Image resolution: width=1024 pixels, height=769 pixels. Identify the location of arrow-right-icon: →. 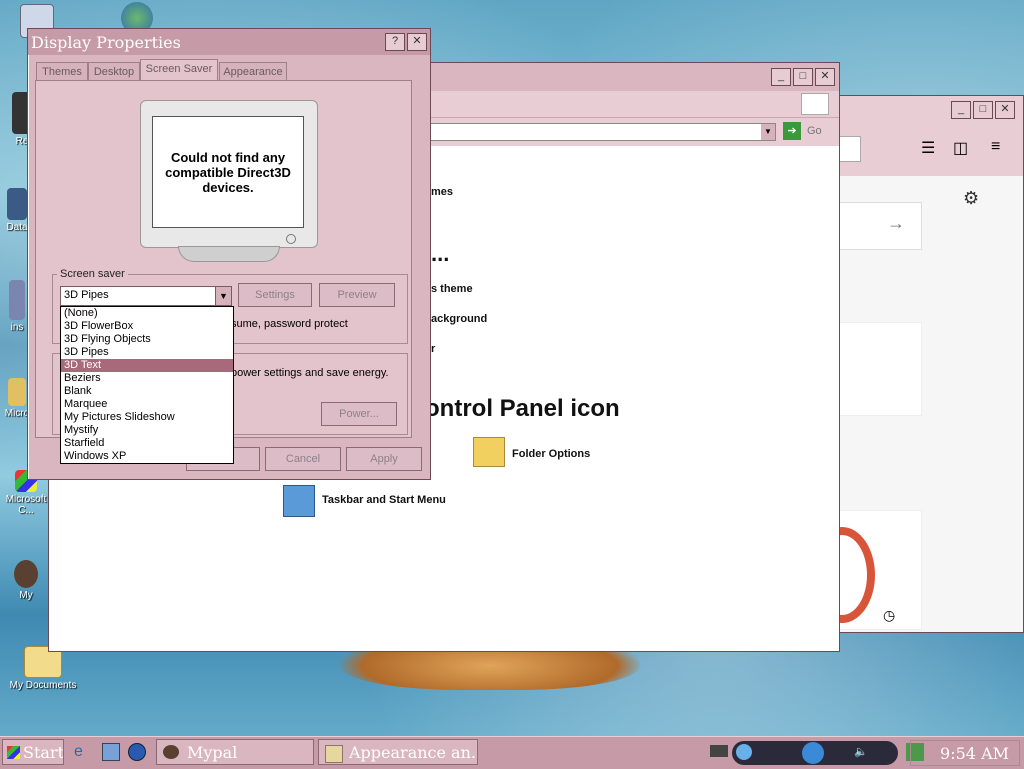
(896, 223).